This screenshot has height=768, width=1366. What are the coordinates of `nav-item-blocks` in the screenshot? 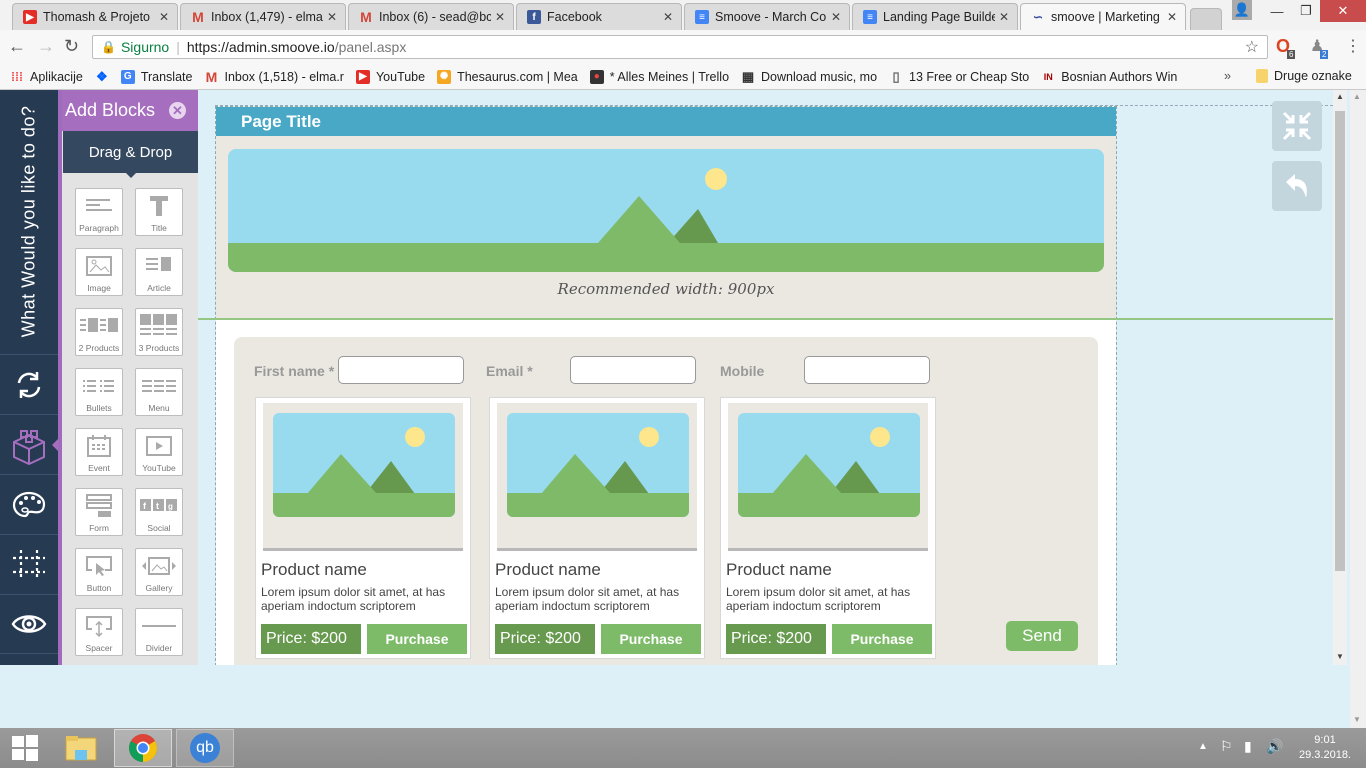 It's located at (29, 444).